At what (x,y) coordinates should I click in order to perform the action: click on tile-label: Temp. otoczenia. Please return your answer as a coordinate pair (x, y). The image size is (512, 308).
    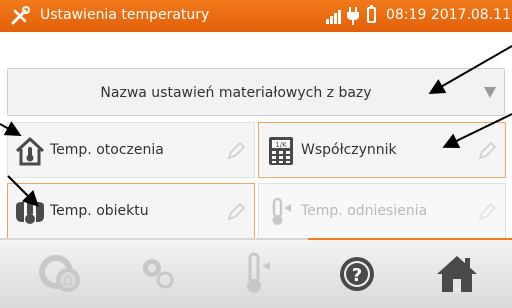
    Looking at the image, I should click on (107, 150).